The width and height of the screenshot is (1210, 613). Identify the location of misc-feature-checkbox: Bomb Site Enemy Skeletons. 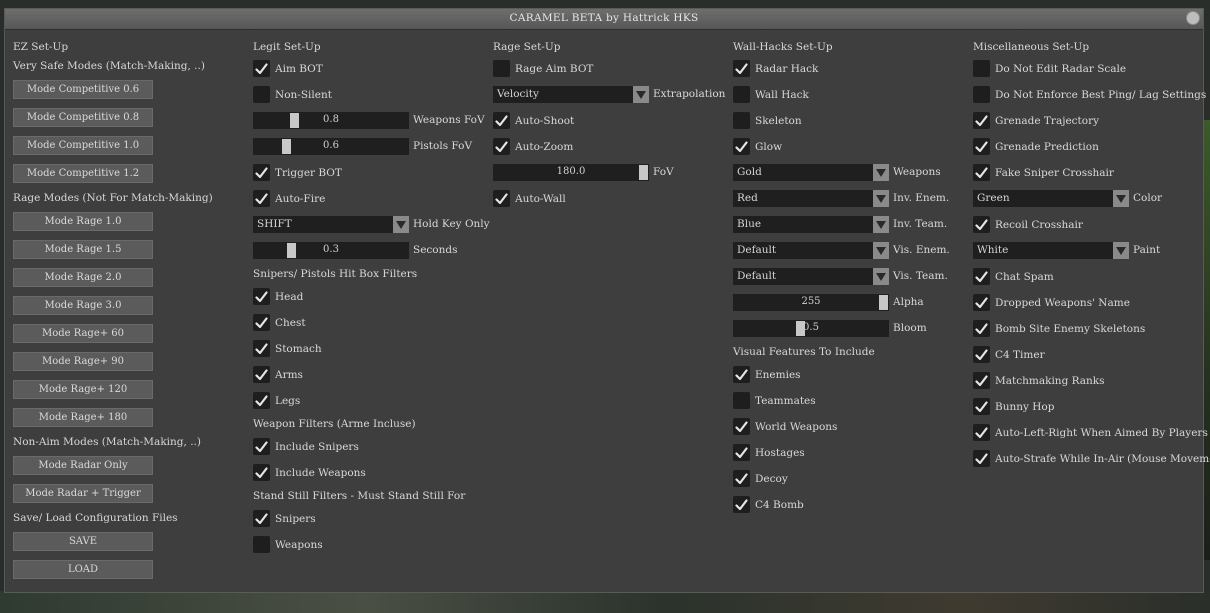
(1059, 328).